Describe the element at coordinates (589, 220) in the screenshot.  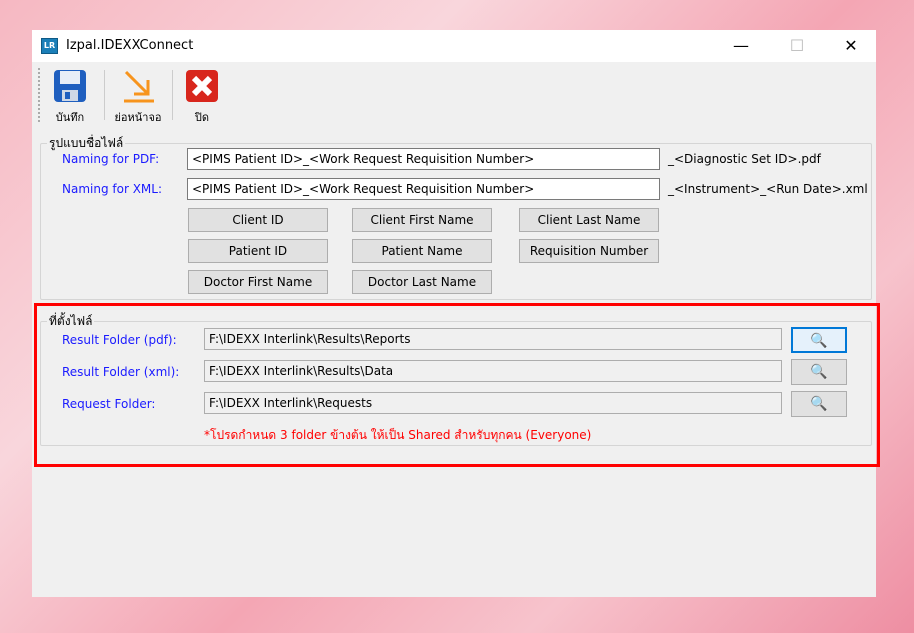
I see `client-last-name-button: Client Last Name` at that location.